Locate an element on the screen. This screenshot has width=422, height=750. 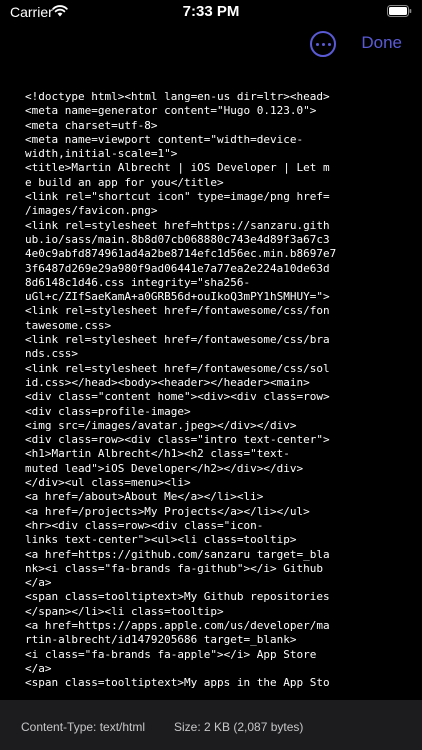
done-button: Done is located at coordinates (381, 43).